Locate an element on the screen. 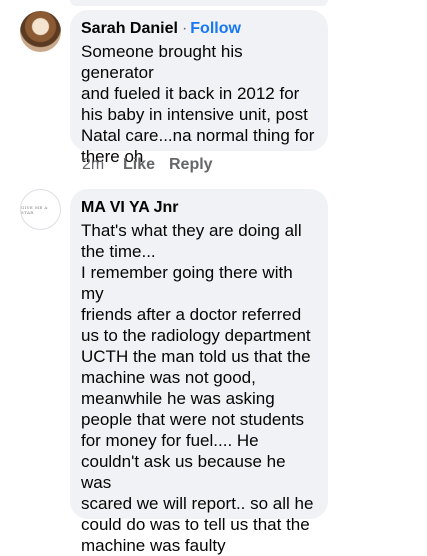 This screenshot has height=556, width=427. avatar: GIVE ME A STAR is located at coordinates (40, 209).